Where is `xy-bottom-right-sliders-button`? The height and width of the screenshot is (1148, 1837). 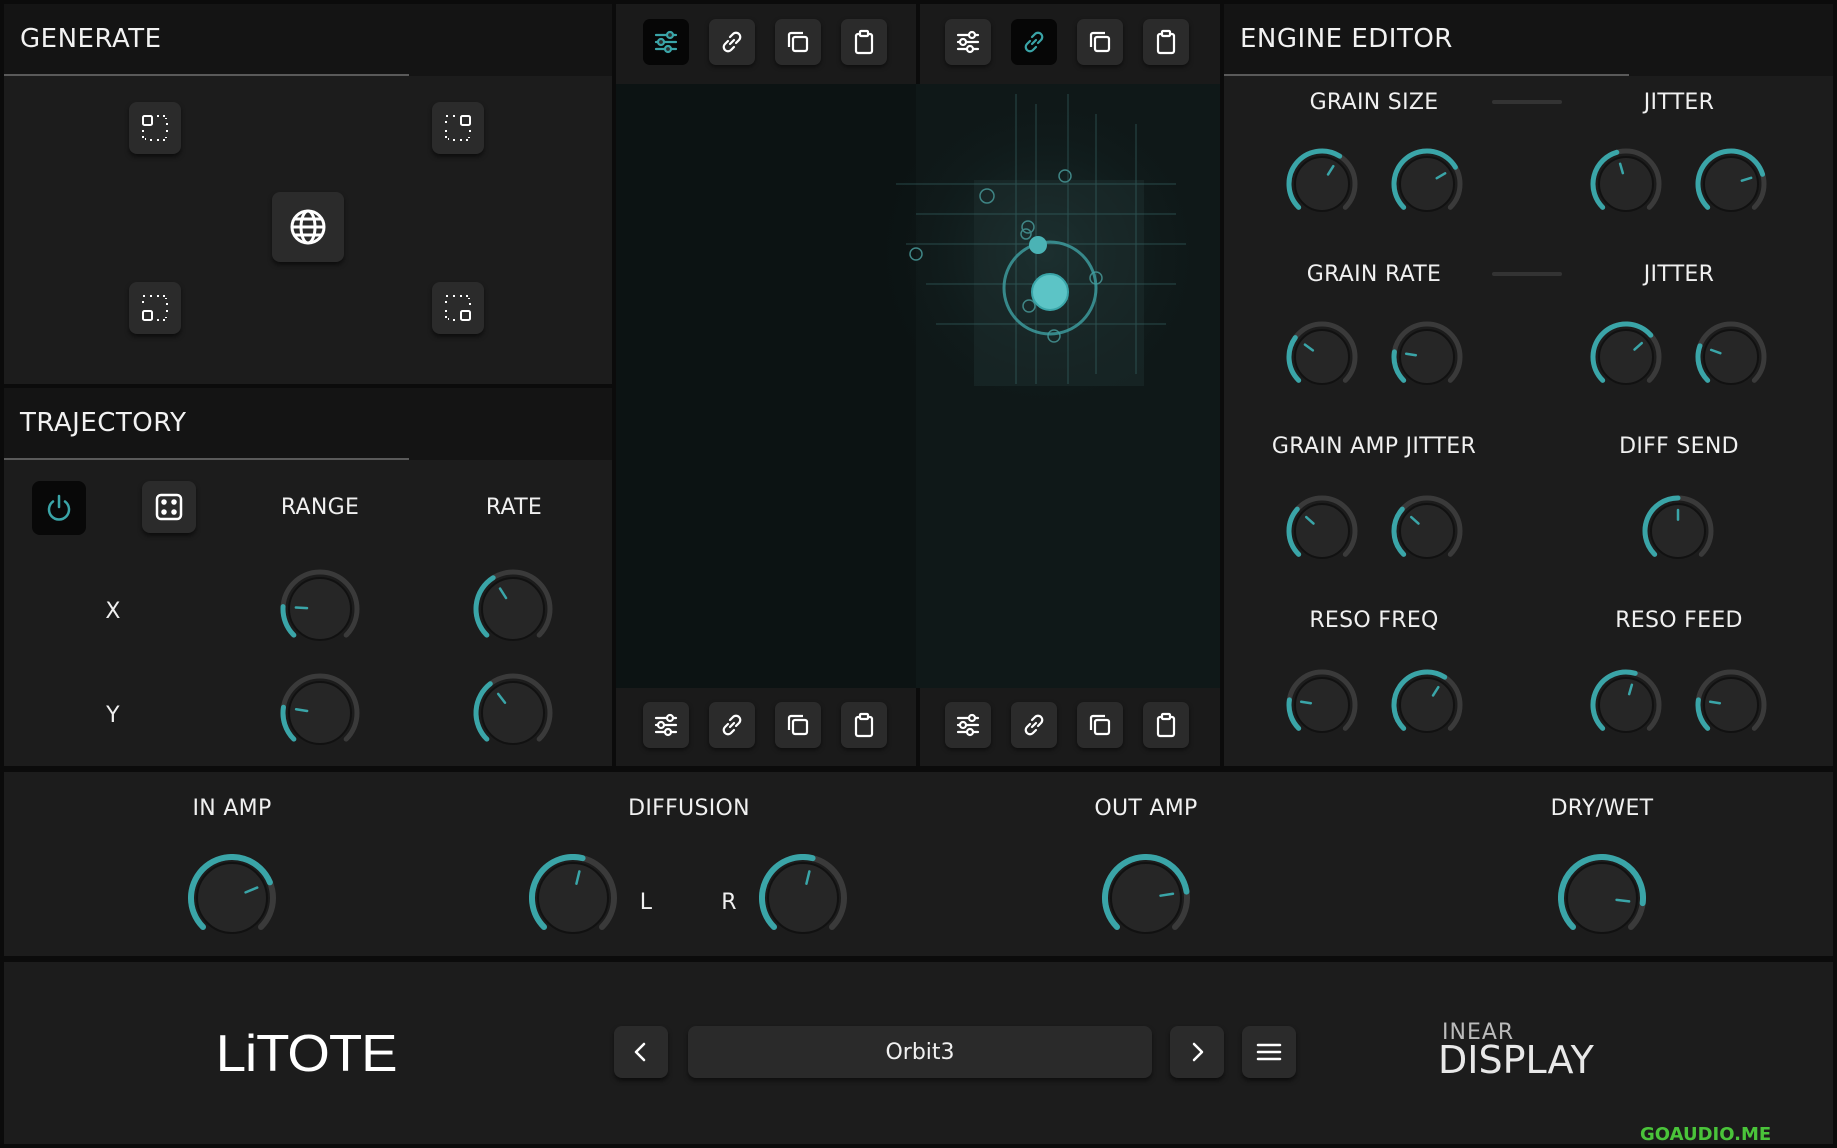
xy-bottom-right-sliders-button is located at coordinates (968, 725).